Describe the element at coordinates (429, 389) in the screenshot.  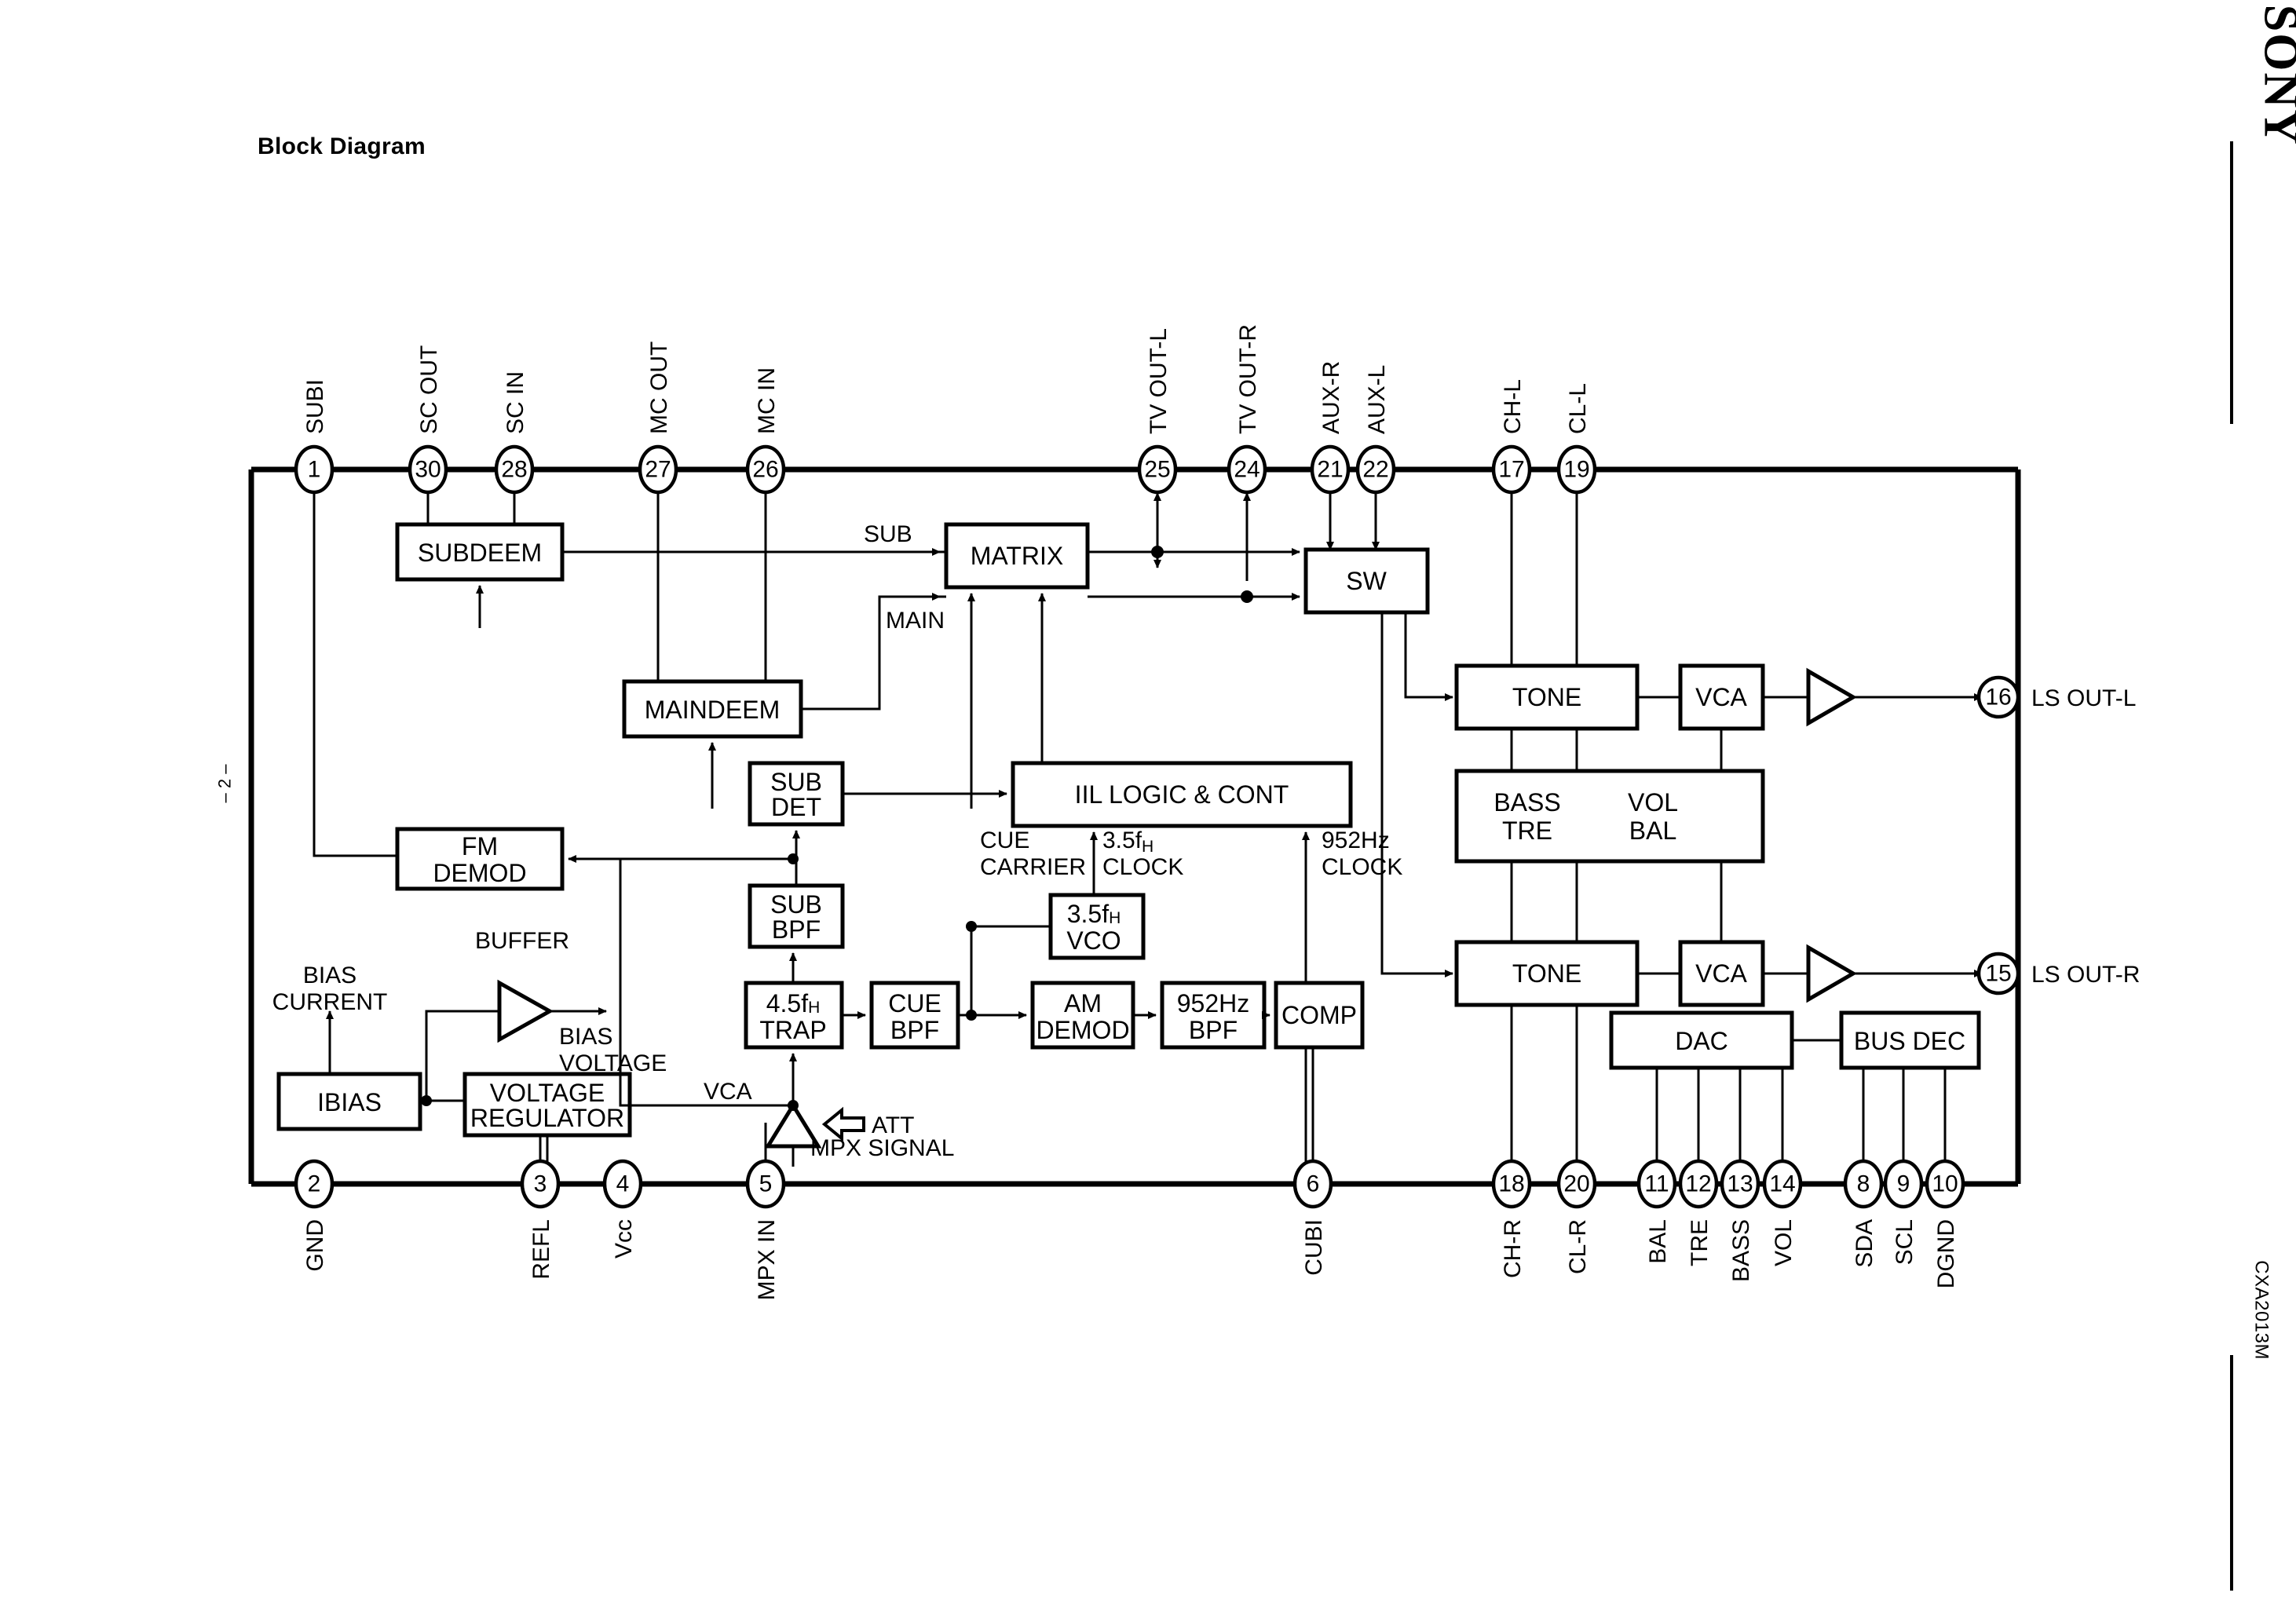
I see `pin-label: SC OUT` at that location.